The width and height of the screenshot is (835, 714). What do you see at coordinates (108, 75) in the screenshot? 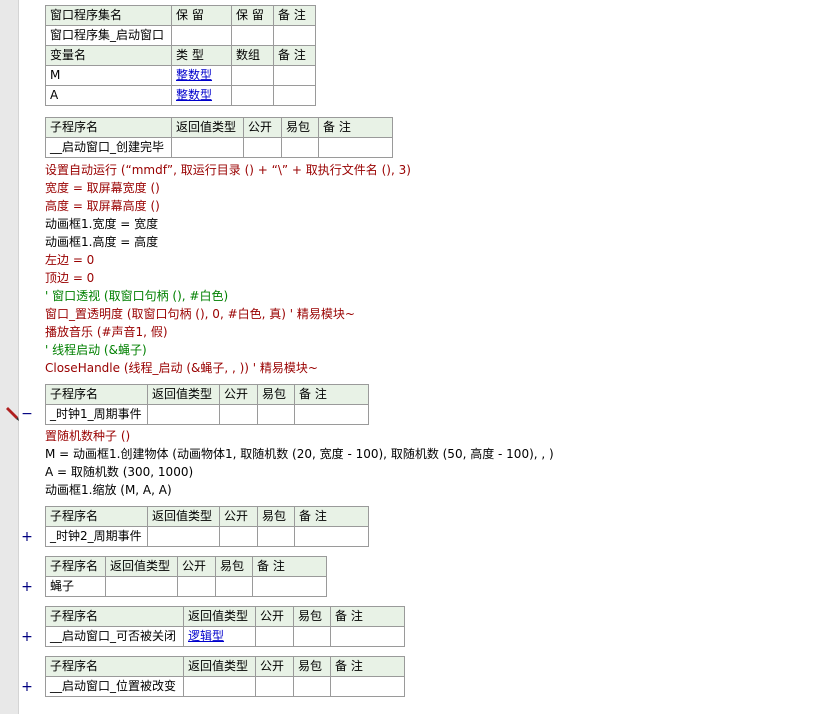
I see `var-name: M` at bounding box center [108, 75].